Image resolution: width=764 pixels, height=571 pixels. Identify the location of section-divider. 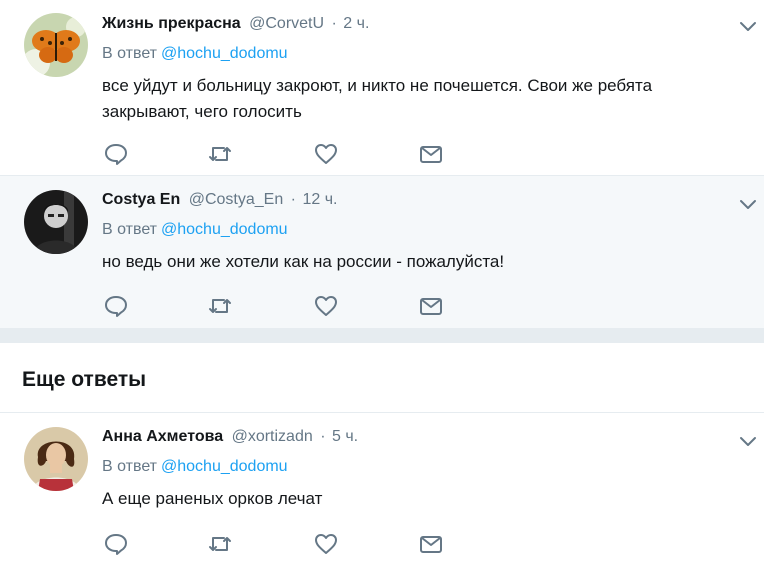
(382, 336).